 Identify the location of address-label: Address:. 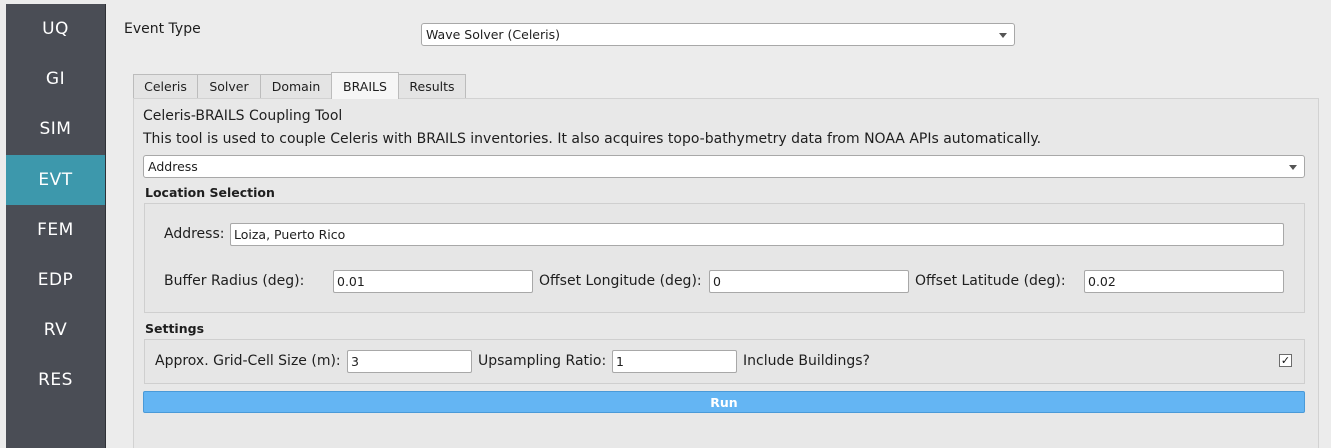
(194, 234).